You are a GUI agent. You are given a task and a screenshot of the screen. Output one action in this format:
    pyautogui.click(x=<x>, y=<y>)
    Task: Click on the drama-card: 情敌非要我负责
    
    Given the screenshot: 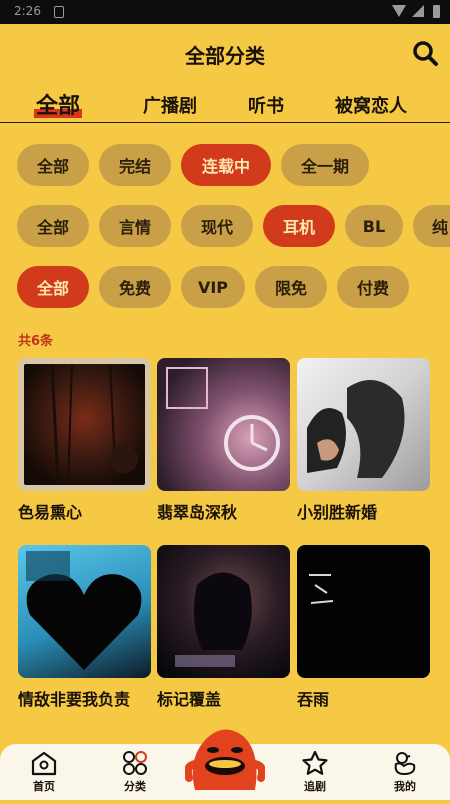 What is the action you would take?
    pyautogui.click(x=84, y=627)
    